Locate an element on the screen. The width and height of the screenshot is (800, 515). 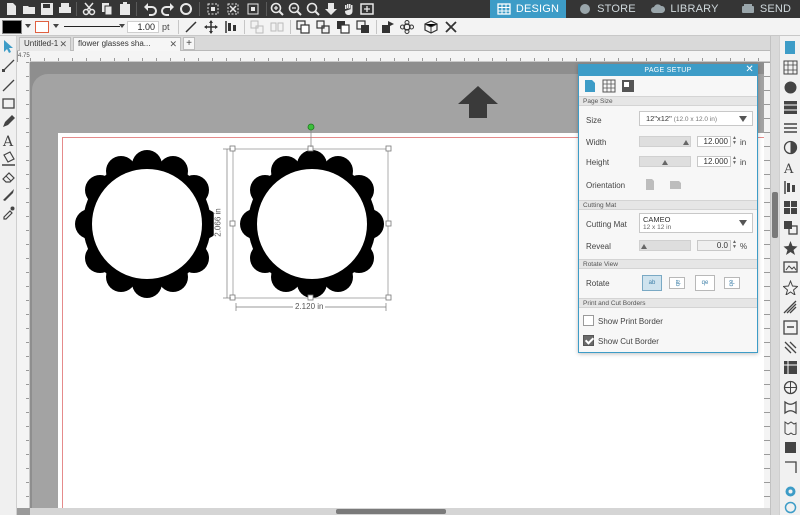
edit-point-icon is located at coordinates (8, 65).